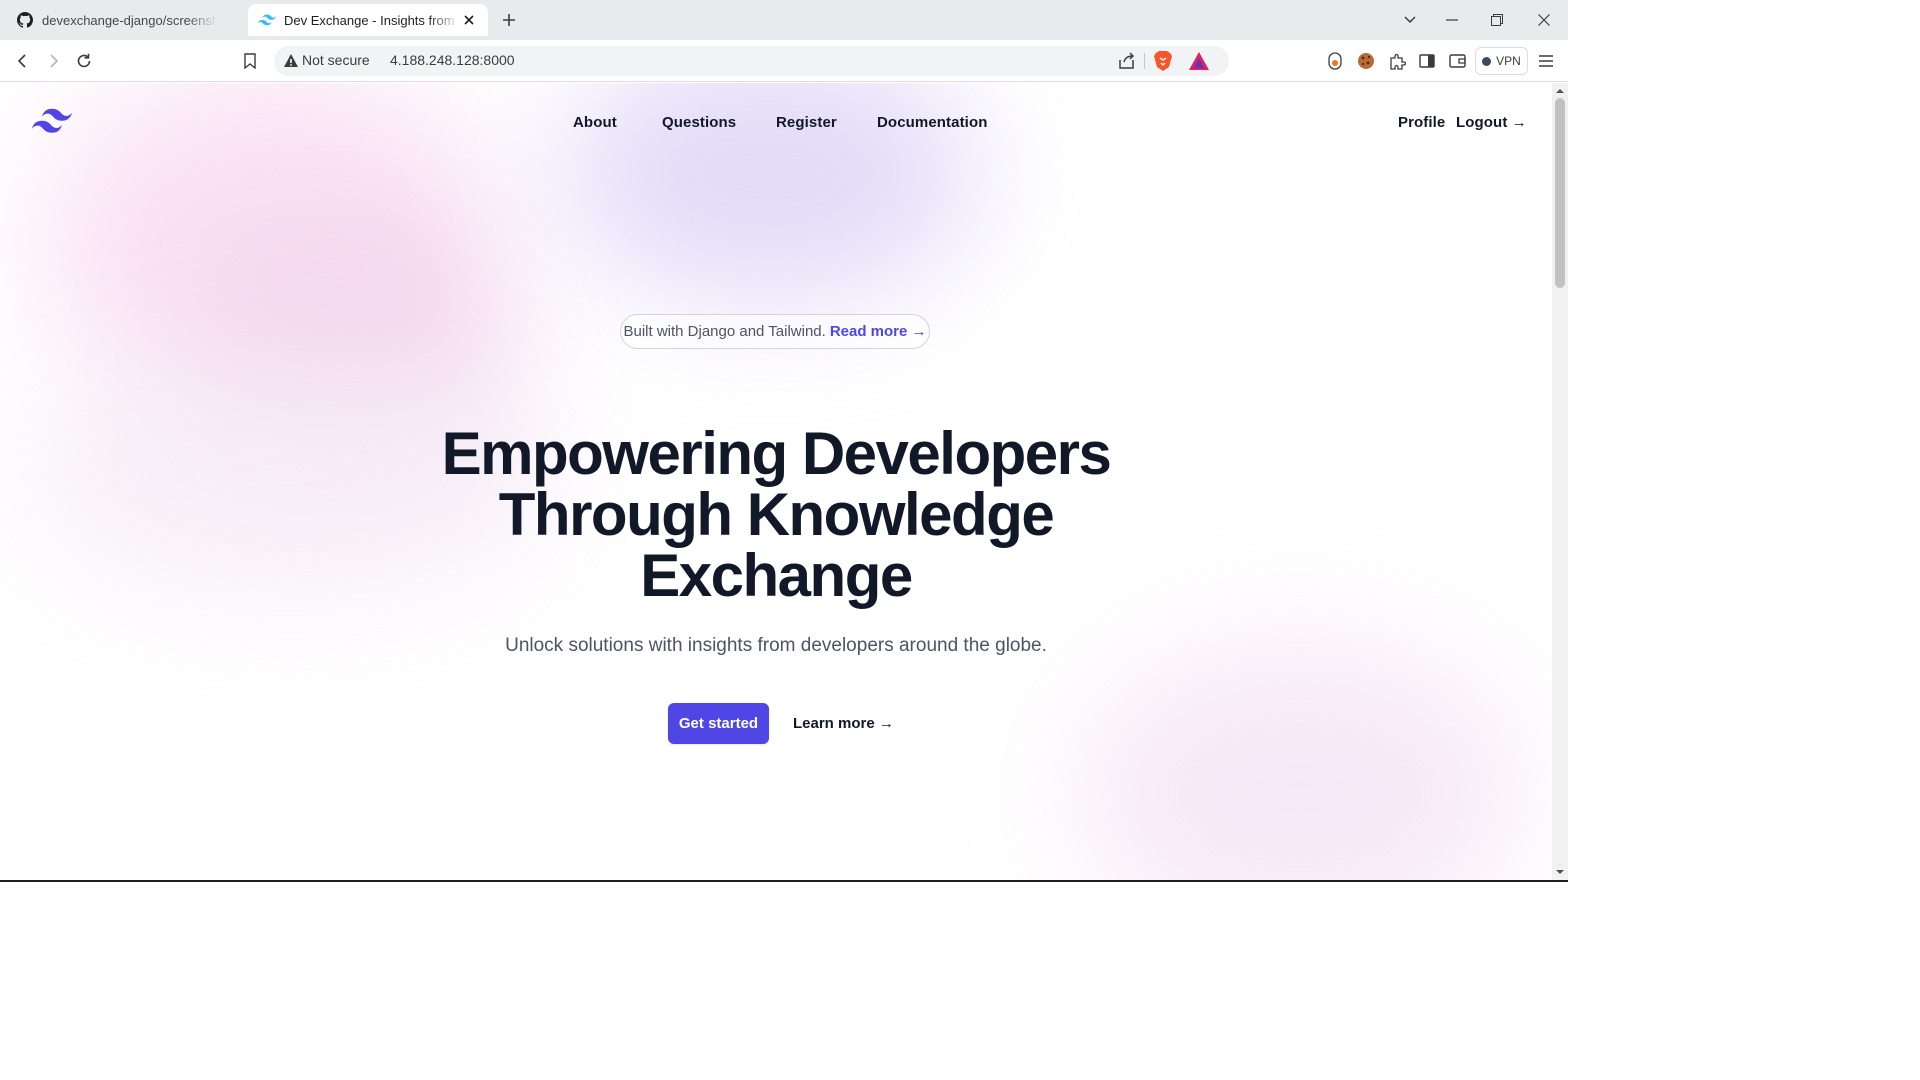 The image size is (1920, 1080). What do you see at coordinates (1491, 122) in the screenshot?
I see `logout-link: Logout →` at bounding box center [1491, 122].